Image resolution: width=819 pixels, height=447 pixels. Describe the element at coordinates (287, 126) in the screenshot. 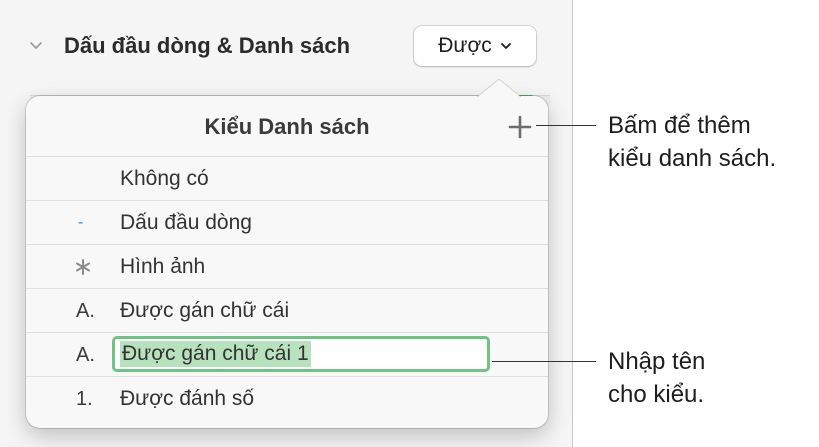

I see `popover-title: Kiểu Danh sách` at that location.